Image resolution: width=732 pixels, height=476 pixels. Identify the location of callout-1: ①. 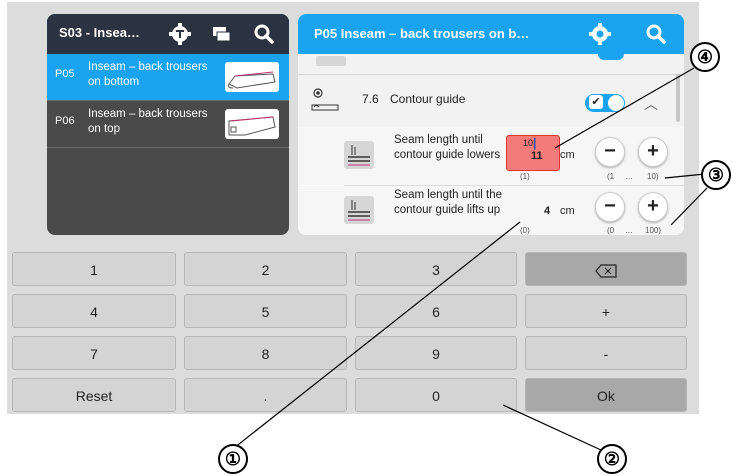
(233, 459).